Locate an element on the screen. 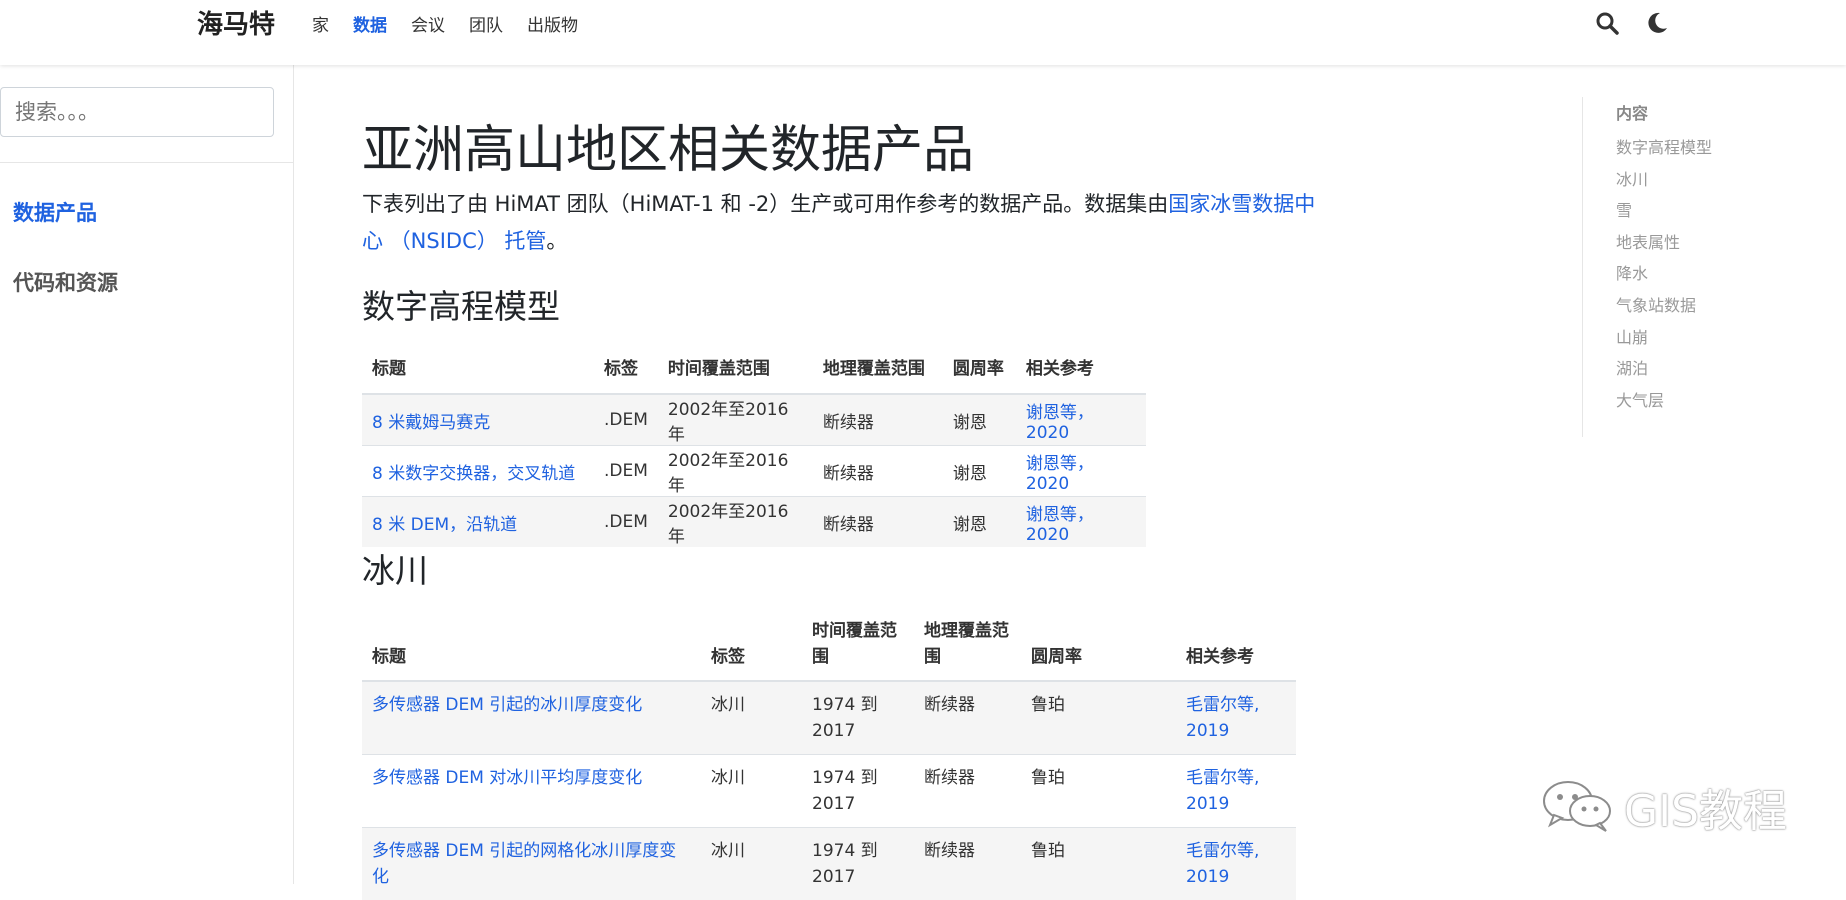 The width and height of the screenshot is (1846, 900). toc-item-lakes: 湖泊 is located at coordinates (1632, 367).